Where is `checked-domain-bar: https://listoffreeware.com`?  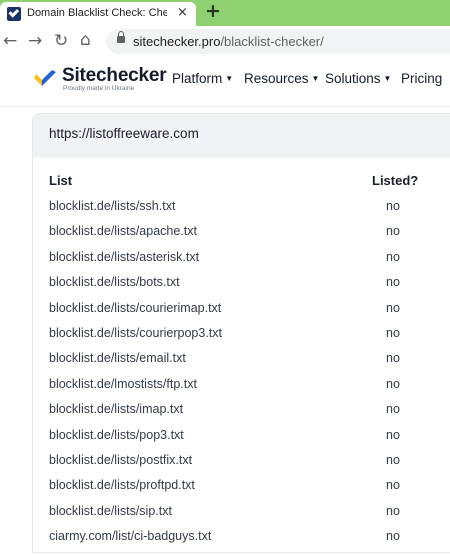
checked-domain-bar: https://listoffreeware.com is located at coordinates (241, 136).